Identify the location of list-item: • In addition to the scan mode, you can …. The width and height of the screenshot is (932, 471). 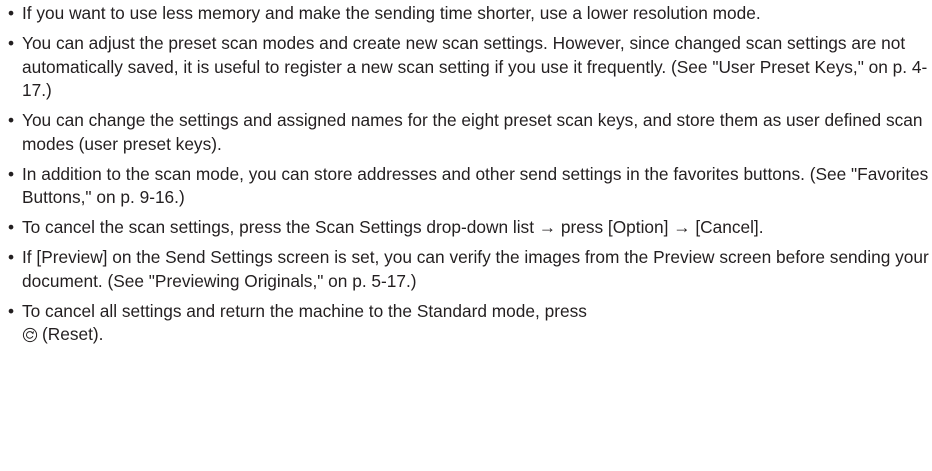
(470, 186).